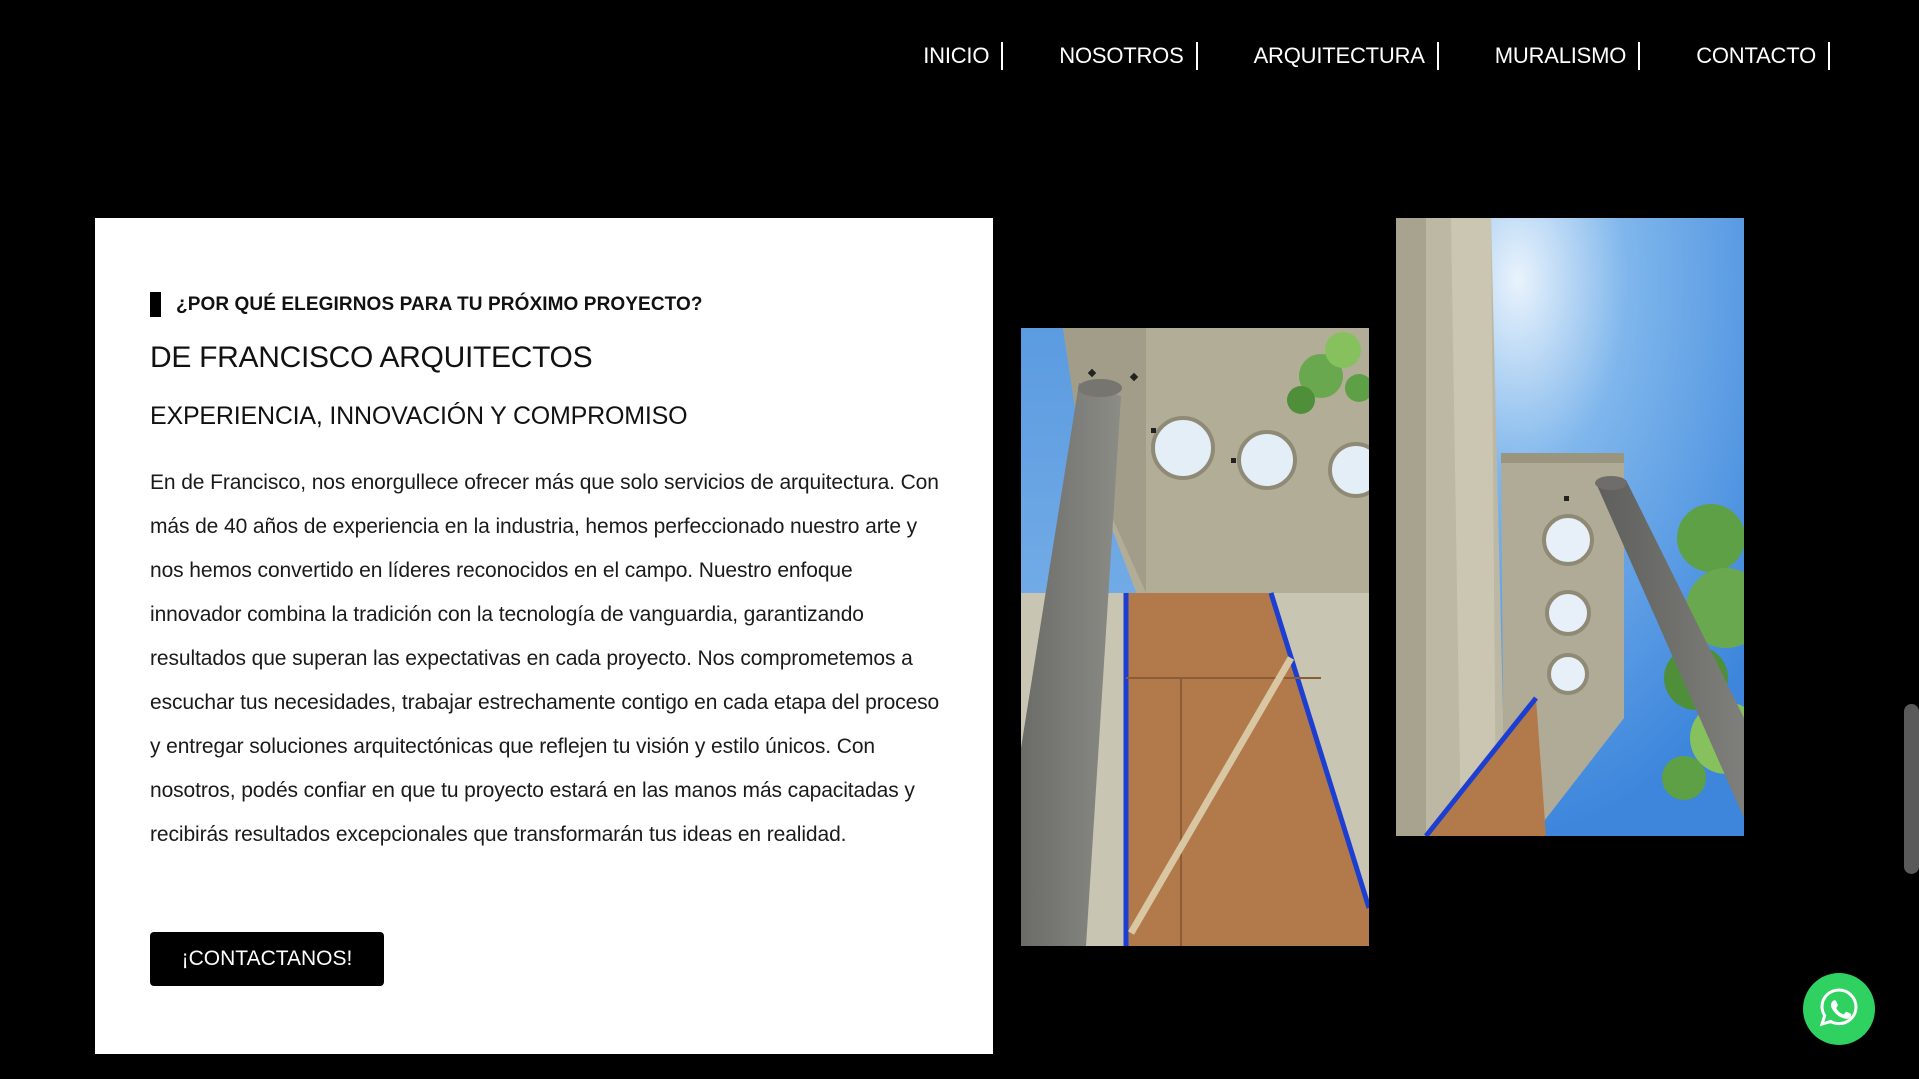 The image size is (1919, 1079). I want to click on whatsapp-button, so click(1839, 1009).